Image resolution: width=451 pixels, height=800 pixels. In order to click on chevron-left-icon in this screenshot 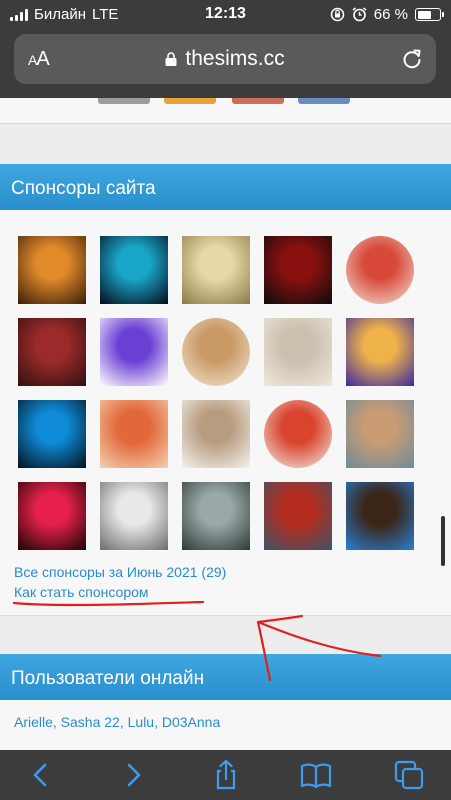, I will do `click(41, 775)`.